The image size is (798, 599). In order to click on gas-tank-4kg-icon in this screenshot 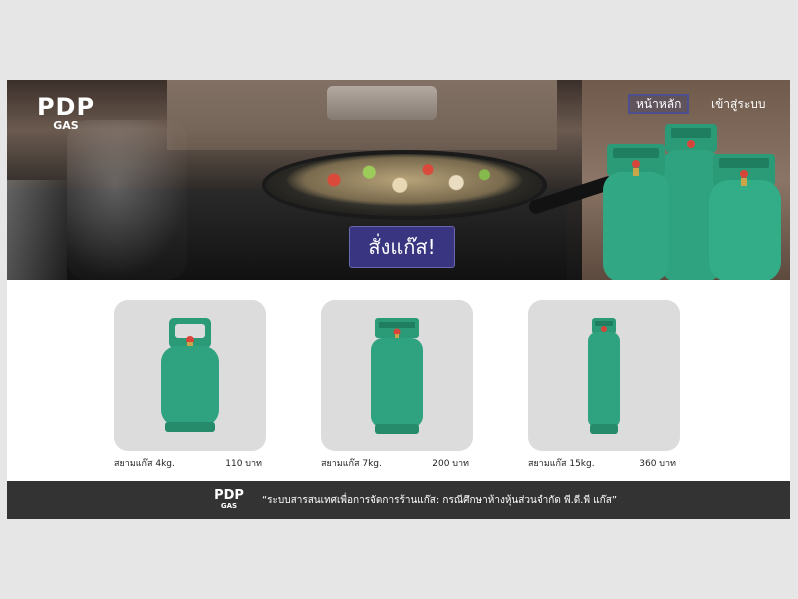, I will do `click(190, 374)`.